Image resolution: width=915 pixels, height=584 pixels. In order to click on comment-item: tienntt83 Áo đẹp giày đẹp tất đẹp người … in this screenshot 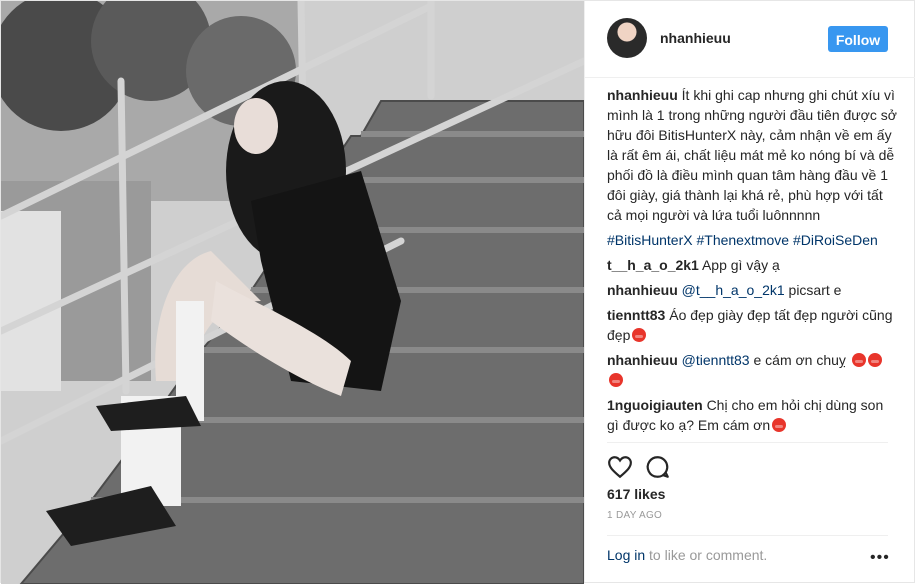, I will do `click(752, 325)`.